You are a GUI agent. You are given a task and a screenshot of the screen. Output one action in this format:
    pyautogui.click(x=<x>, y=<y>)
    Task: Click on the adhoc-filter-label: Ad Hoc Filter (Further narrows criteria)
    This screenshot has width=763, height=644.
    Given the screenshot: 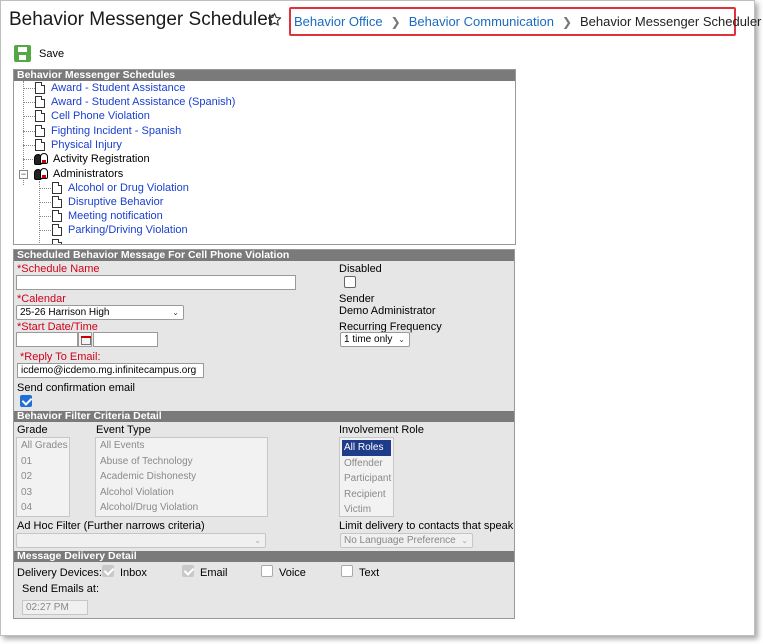 What is the action you would take?
    pyautogui.click(x=111, y=526)
    